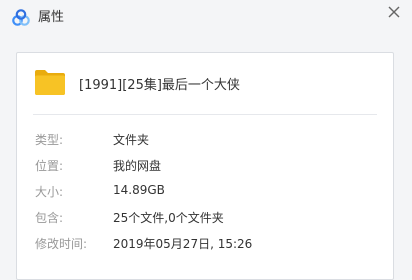 The image size is (412, 280). What do you see at coordinates (183, 244) in the screenshot?
I see `property-value: 2019年05月27日, 15:26` at bounding box center [183, 244].